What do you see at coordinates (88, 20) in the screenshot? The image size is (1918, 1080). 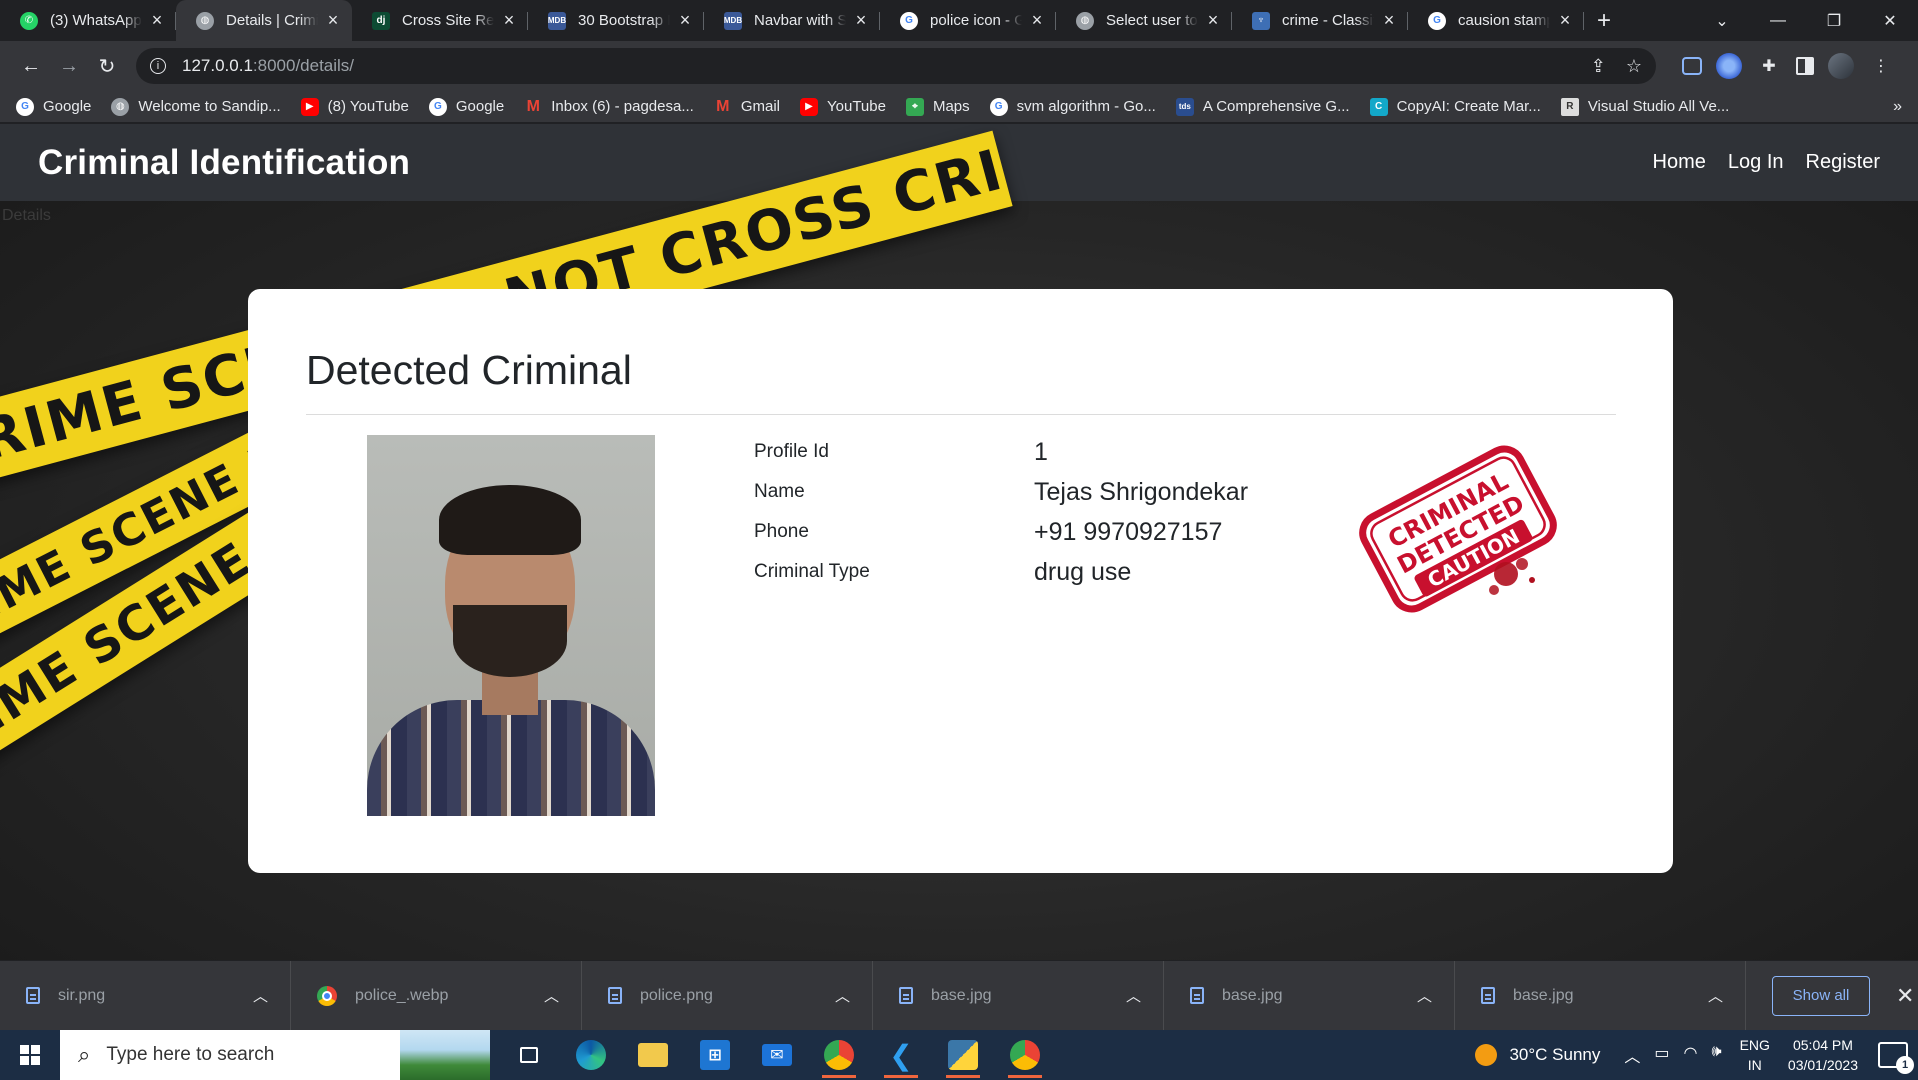 I see `tab-whatsapp: ✆ (3) WhatsApp ×` at bounding box center [88, 20].